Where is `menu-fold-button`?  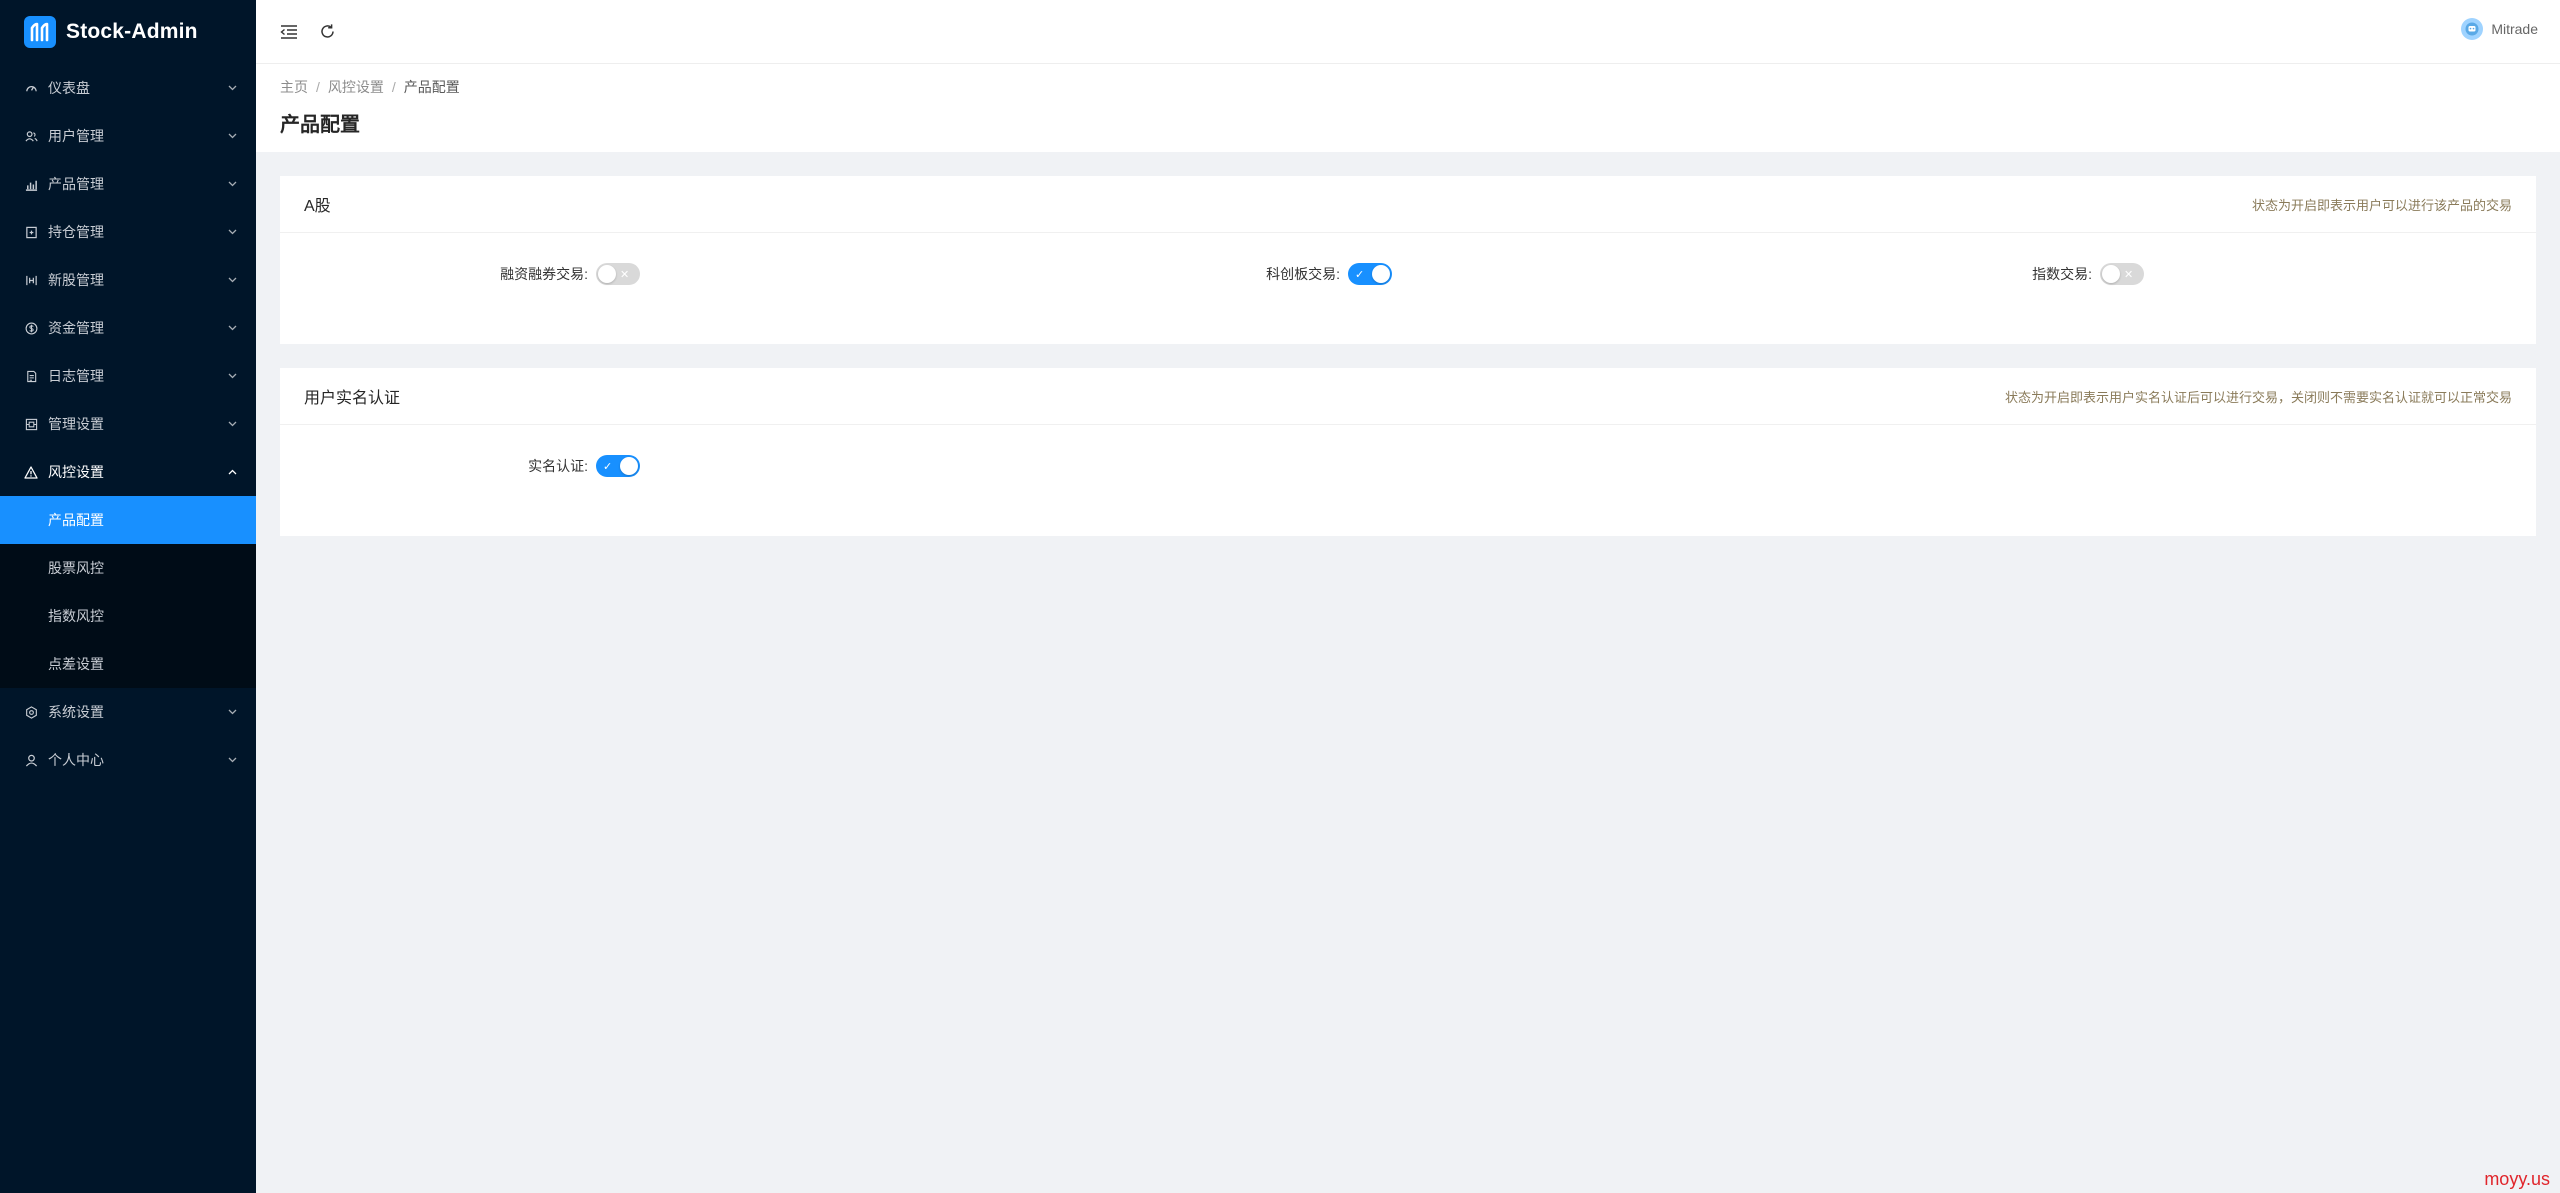
menu-fold-button is located at coordinates (289, 32).